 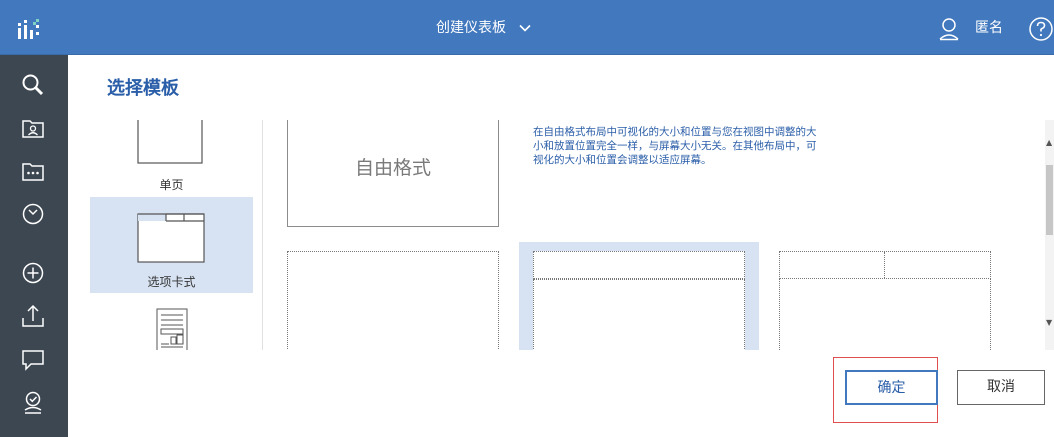 What do you see at coordinates (34, 246) in the screenshot?
I see `left-nav-rail` at bounding box center [34, 246].